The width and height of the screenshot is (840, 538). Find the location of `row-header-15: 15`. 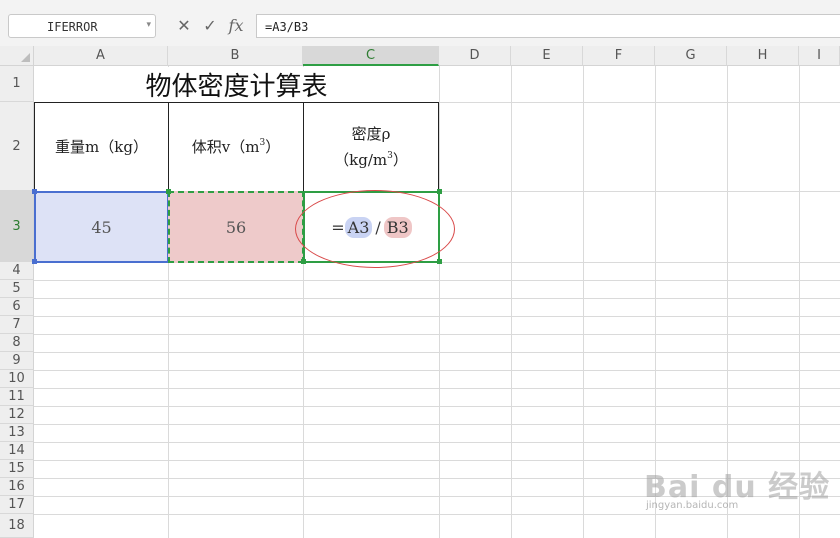

row-header-15: 15 is located at coordinates (17, 469).